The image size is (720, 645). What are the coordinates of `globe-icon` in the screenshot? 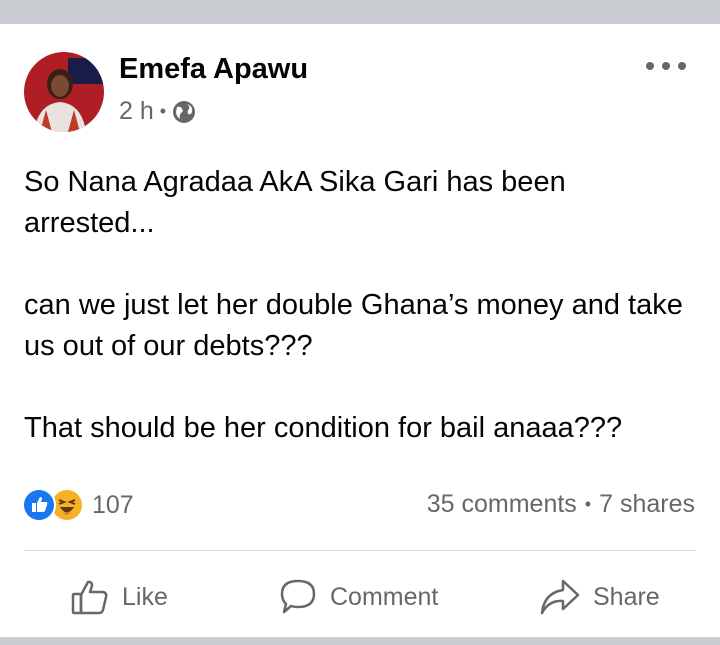 It's located at (184, 112).